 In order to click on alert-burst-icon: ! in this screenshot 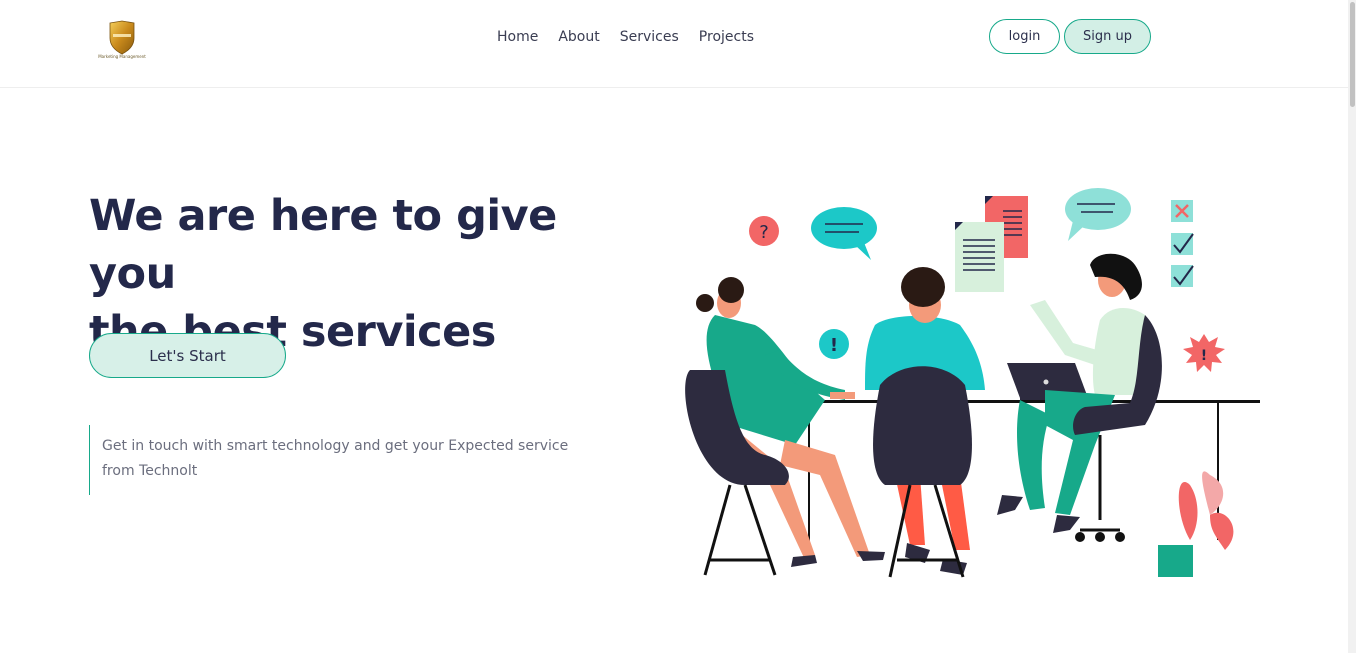, I will do `click(1204, 353)`.